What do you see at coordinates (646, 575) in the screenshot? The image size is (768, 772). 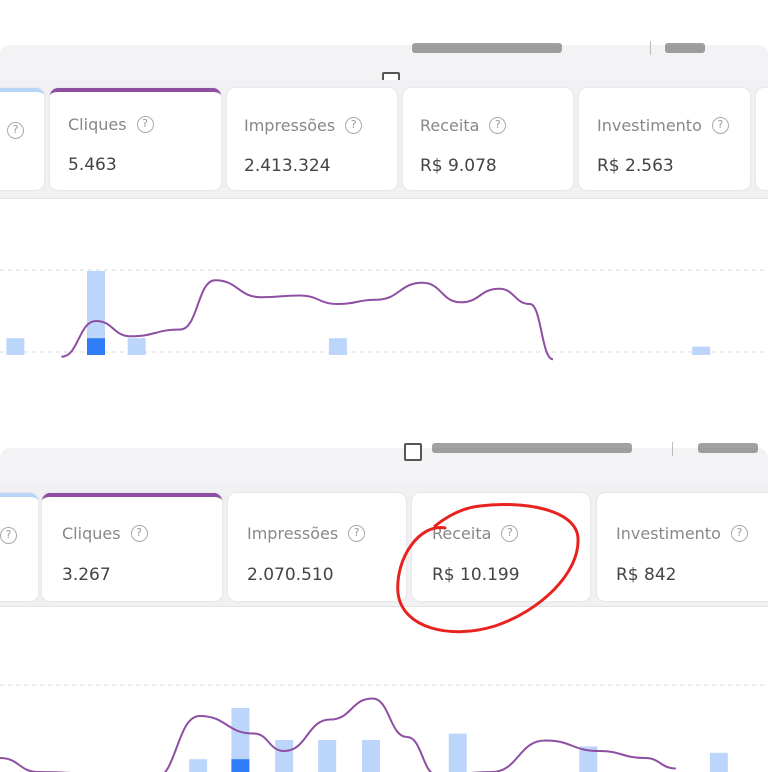 I see `metric-value: R$ 842` at bounding box center [646, 575].